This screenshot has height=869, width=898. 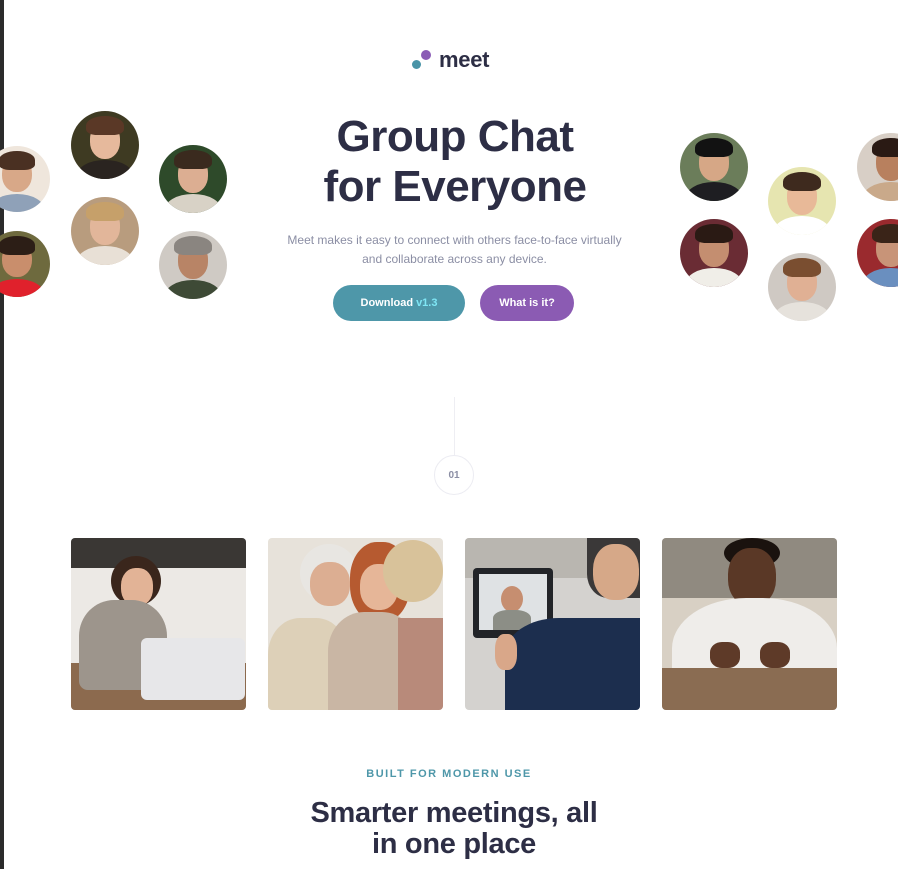 I want to click on step-number: 01, so click(x=454, y=475).